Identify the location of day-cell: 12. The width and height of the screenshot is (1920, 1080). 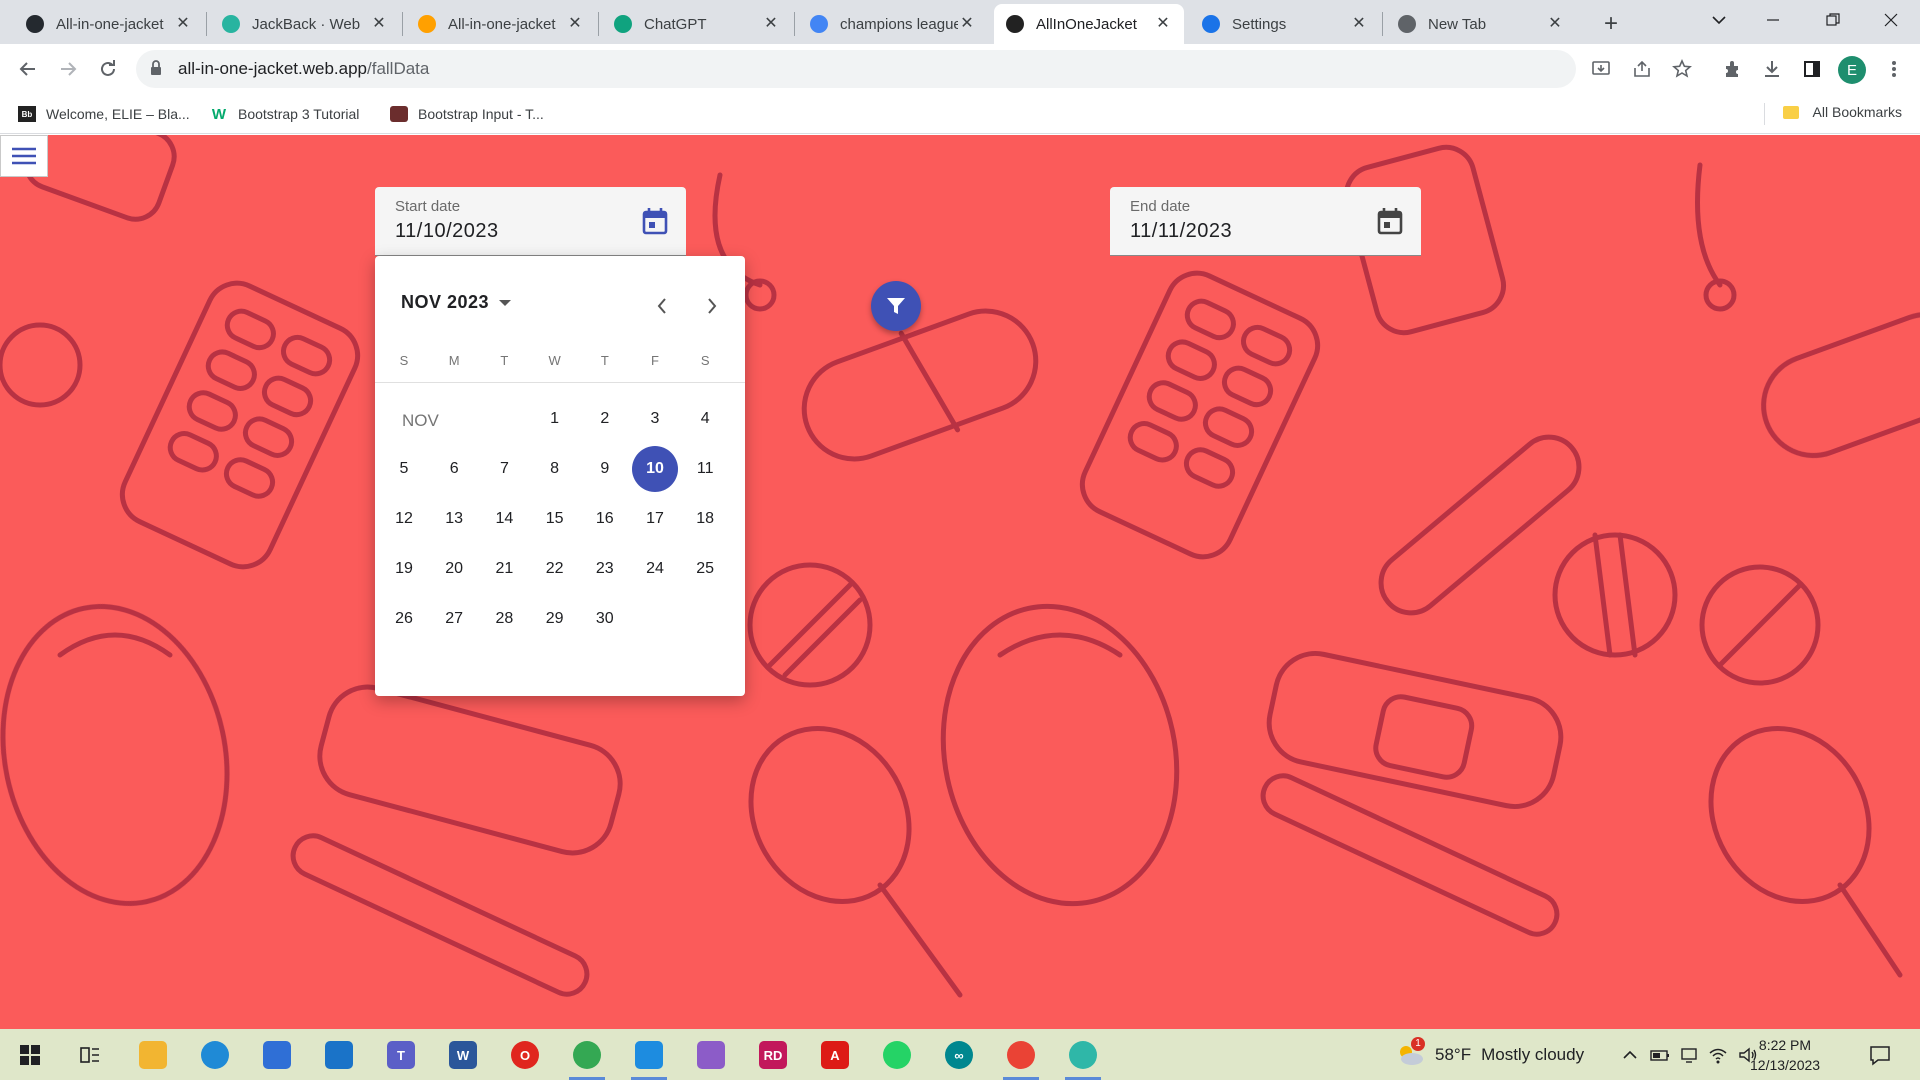
(404, 519).